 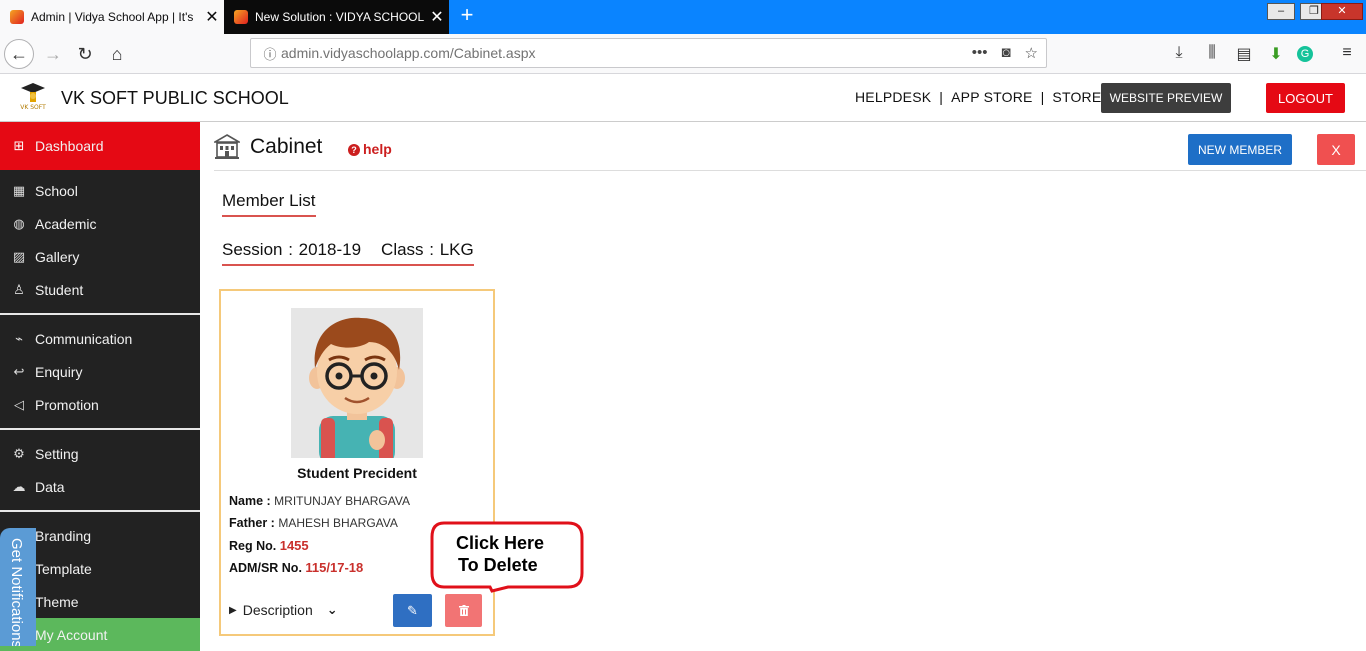 I want to click on website-preview-button: WEBSITE PREVIEW, so click(x=1166, y=98).